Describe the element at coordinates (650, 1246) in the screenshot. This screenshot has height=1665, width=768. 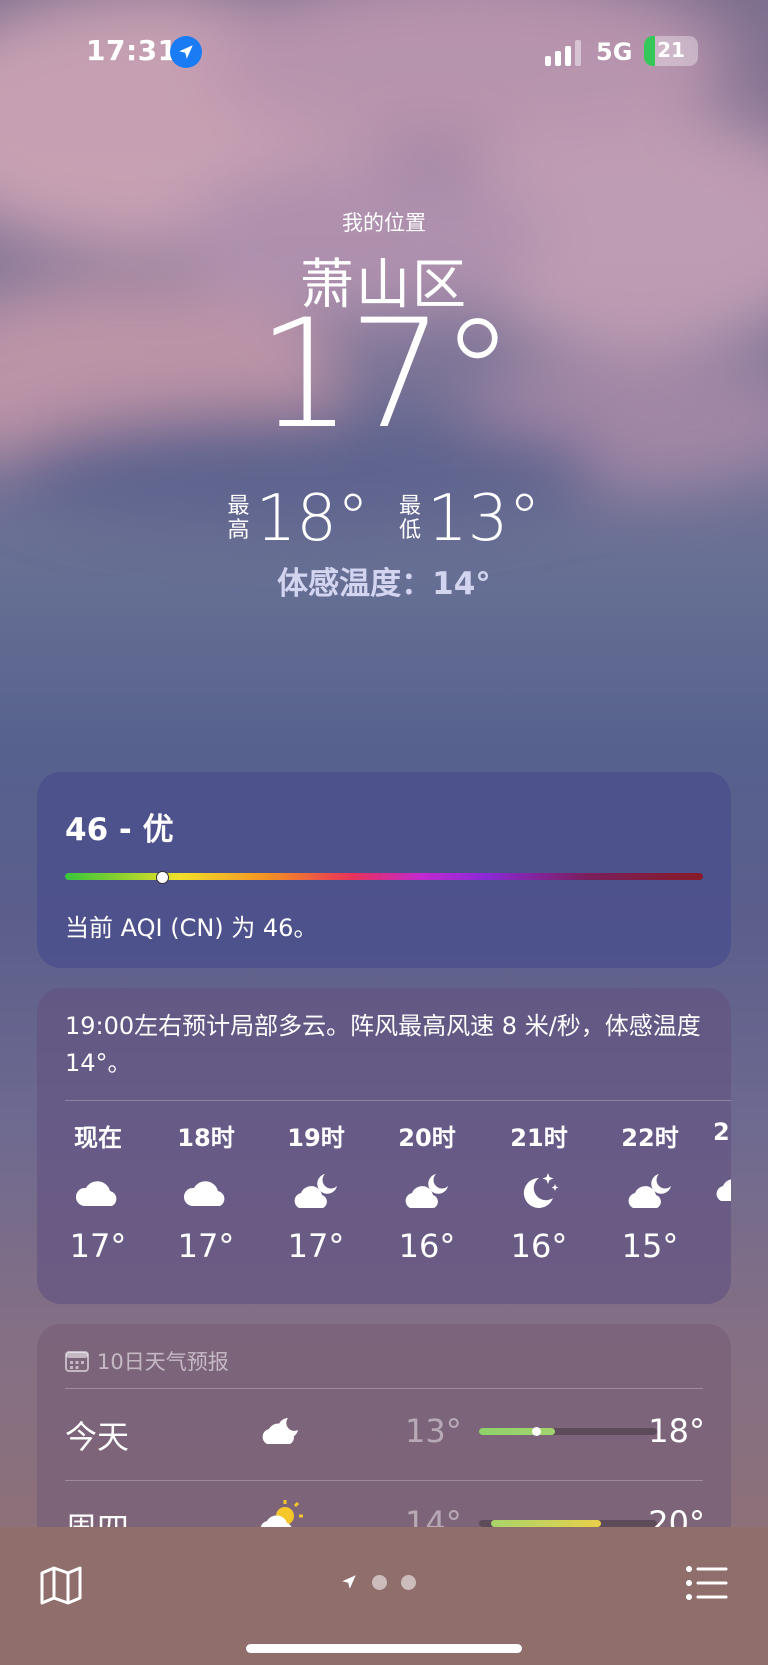
I see `hour-temp: 15°` at that location.